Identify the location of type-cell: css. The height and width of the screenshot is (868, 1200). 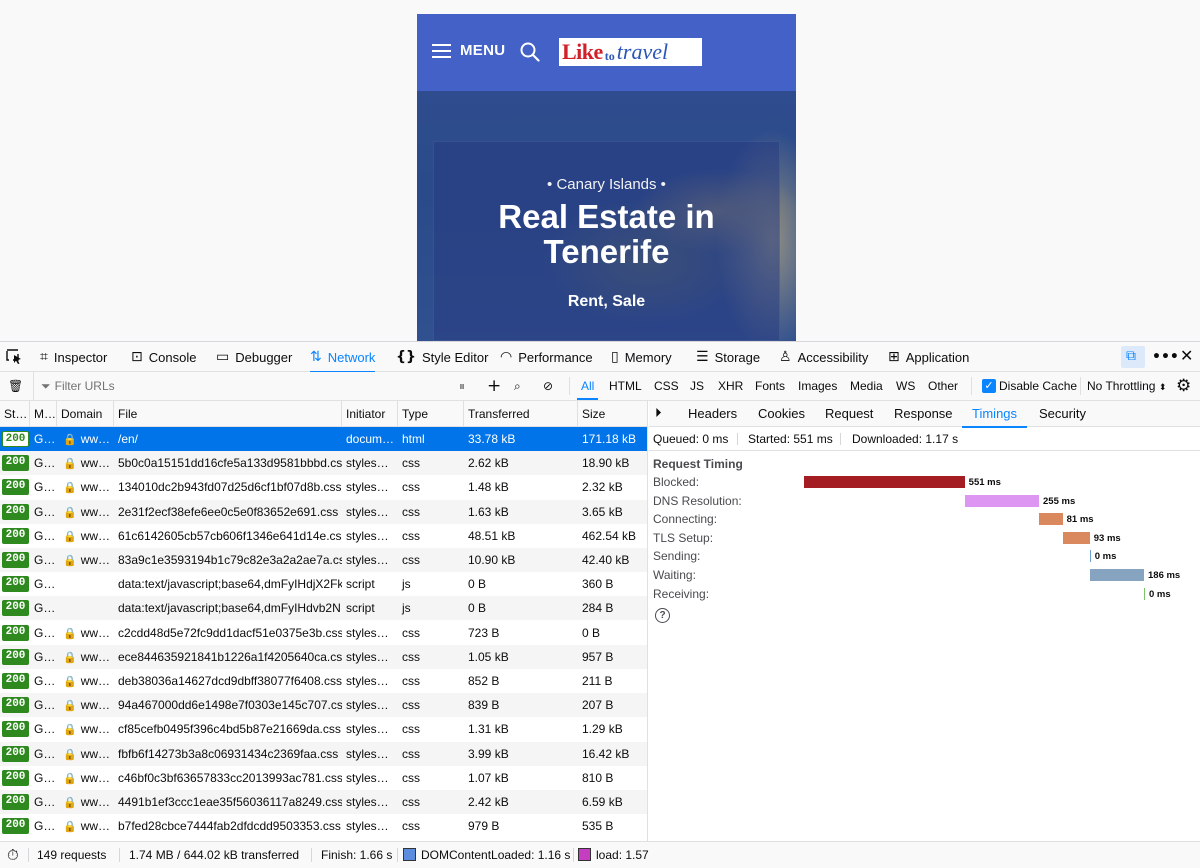
(411, 463).